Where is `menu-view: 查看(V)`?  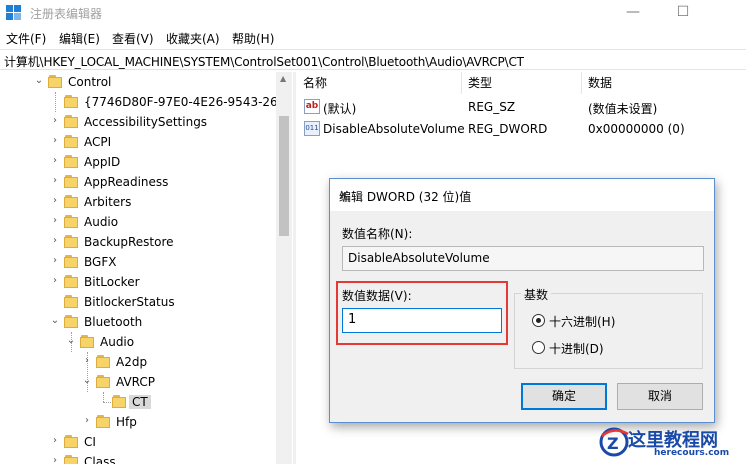 menu-view: 查看(V) is located at coordinates (133, 38).